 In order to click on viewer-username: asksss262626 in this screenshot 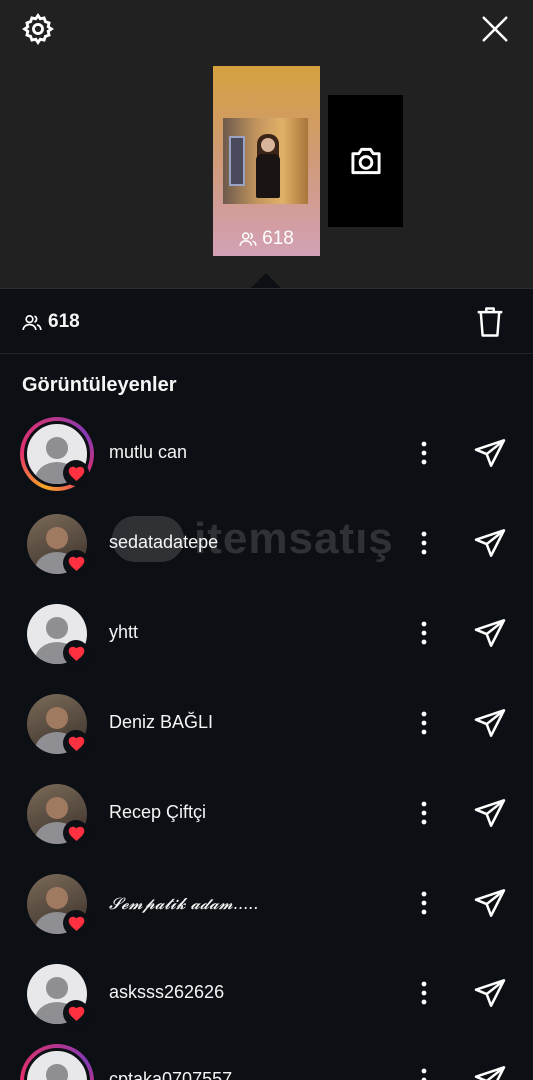, I will do `click(166, 992)`.